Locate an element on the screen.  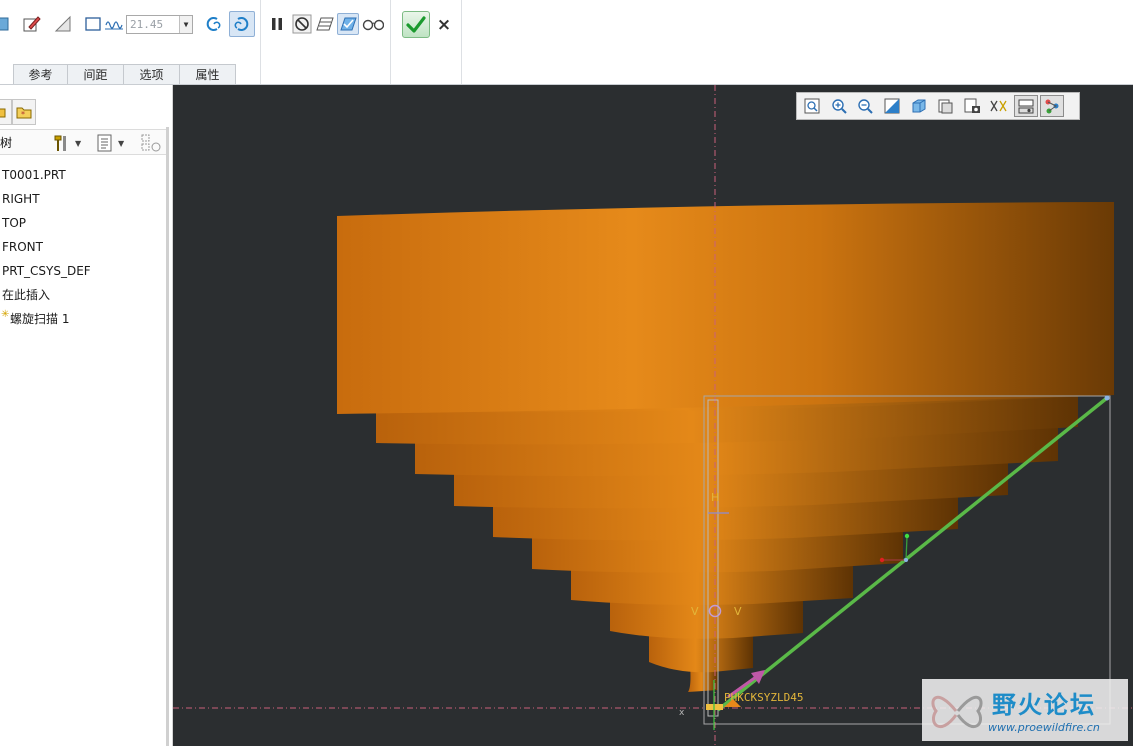
tab-references: 参考 is located at coordinates (40, 74).